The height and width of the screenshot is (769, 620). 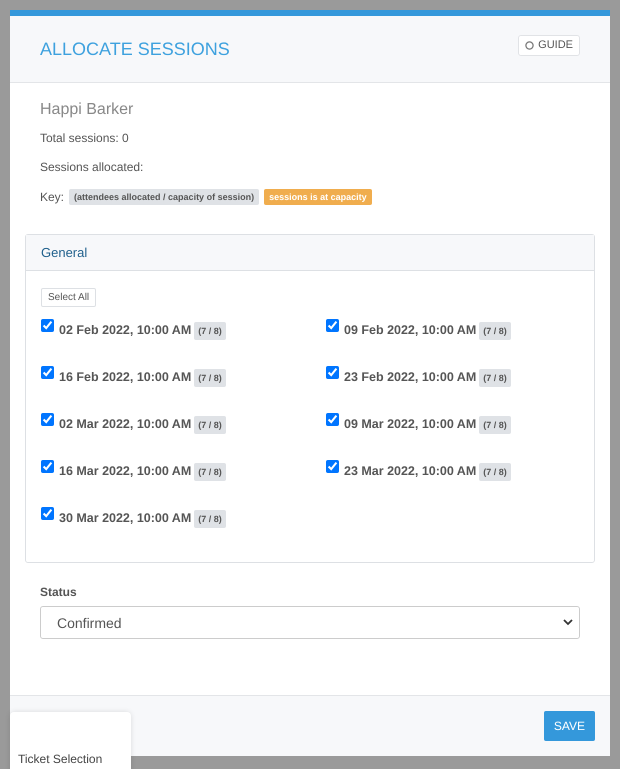 What do you see at coordinates (59, 592) in the screenshot?
I see `status-label: Status` at bounding box center [59, 592].